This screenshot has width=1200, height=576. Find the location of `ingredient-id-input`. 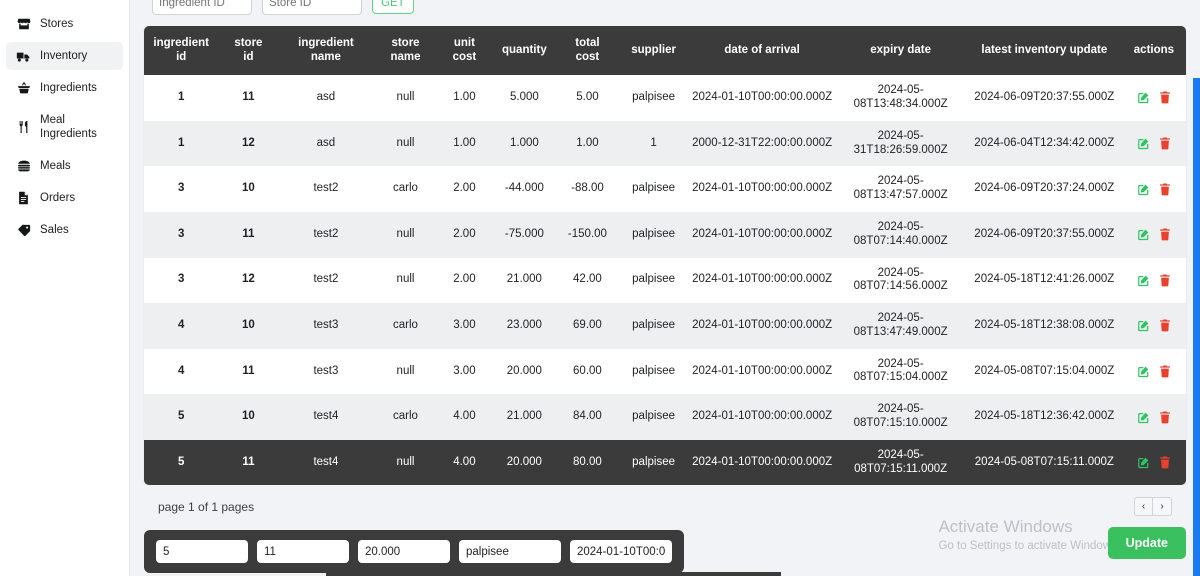

ingredient-id-input is located at coordinates (202, 7).